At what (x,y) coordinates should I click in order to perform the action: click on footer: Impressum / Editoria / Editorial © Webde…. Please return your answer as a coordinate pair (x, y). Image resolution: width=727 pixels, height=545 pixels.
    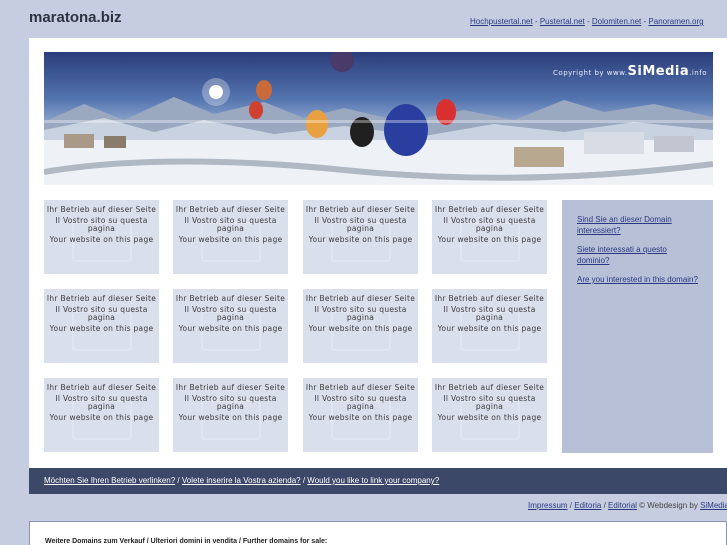
    Looking at the image, I should click on (627, 505).